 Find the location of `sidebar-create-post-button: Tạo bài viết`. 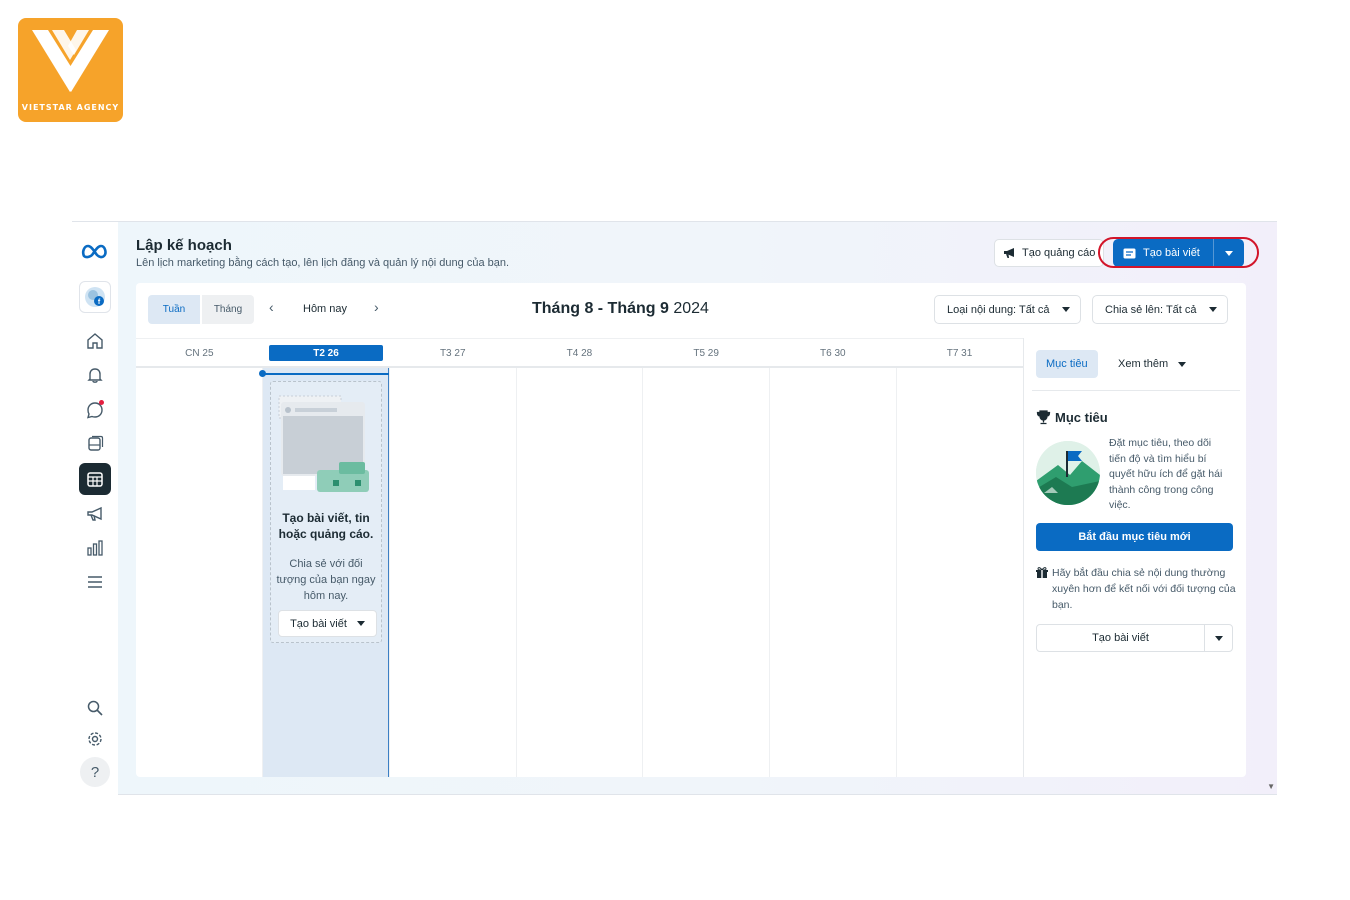

sidebar-create-post-button: Tạo bài viết is located at coordinates (1120, 638).